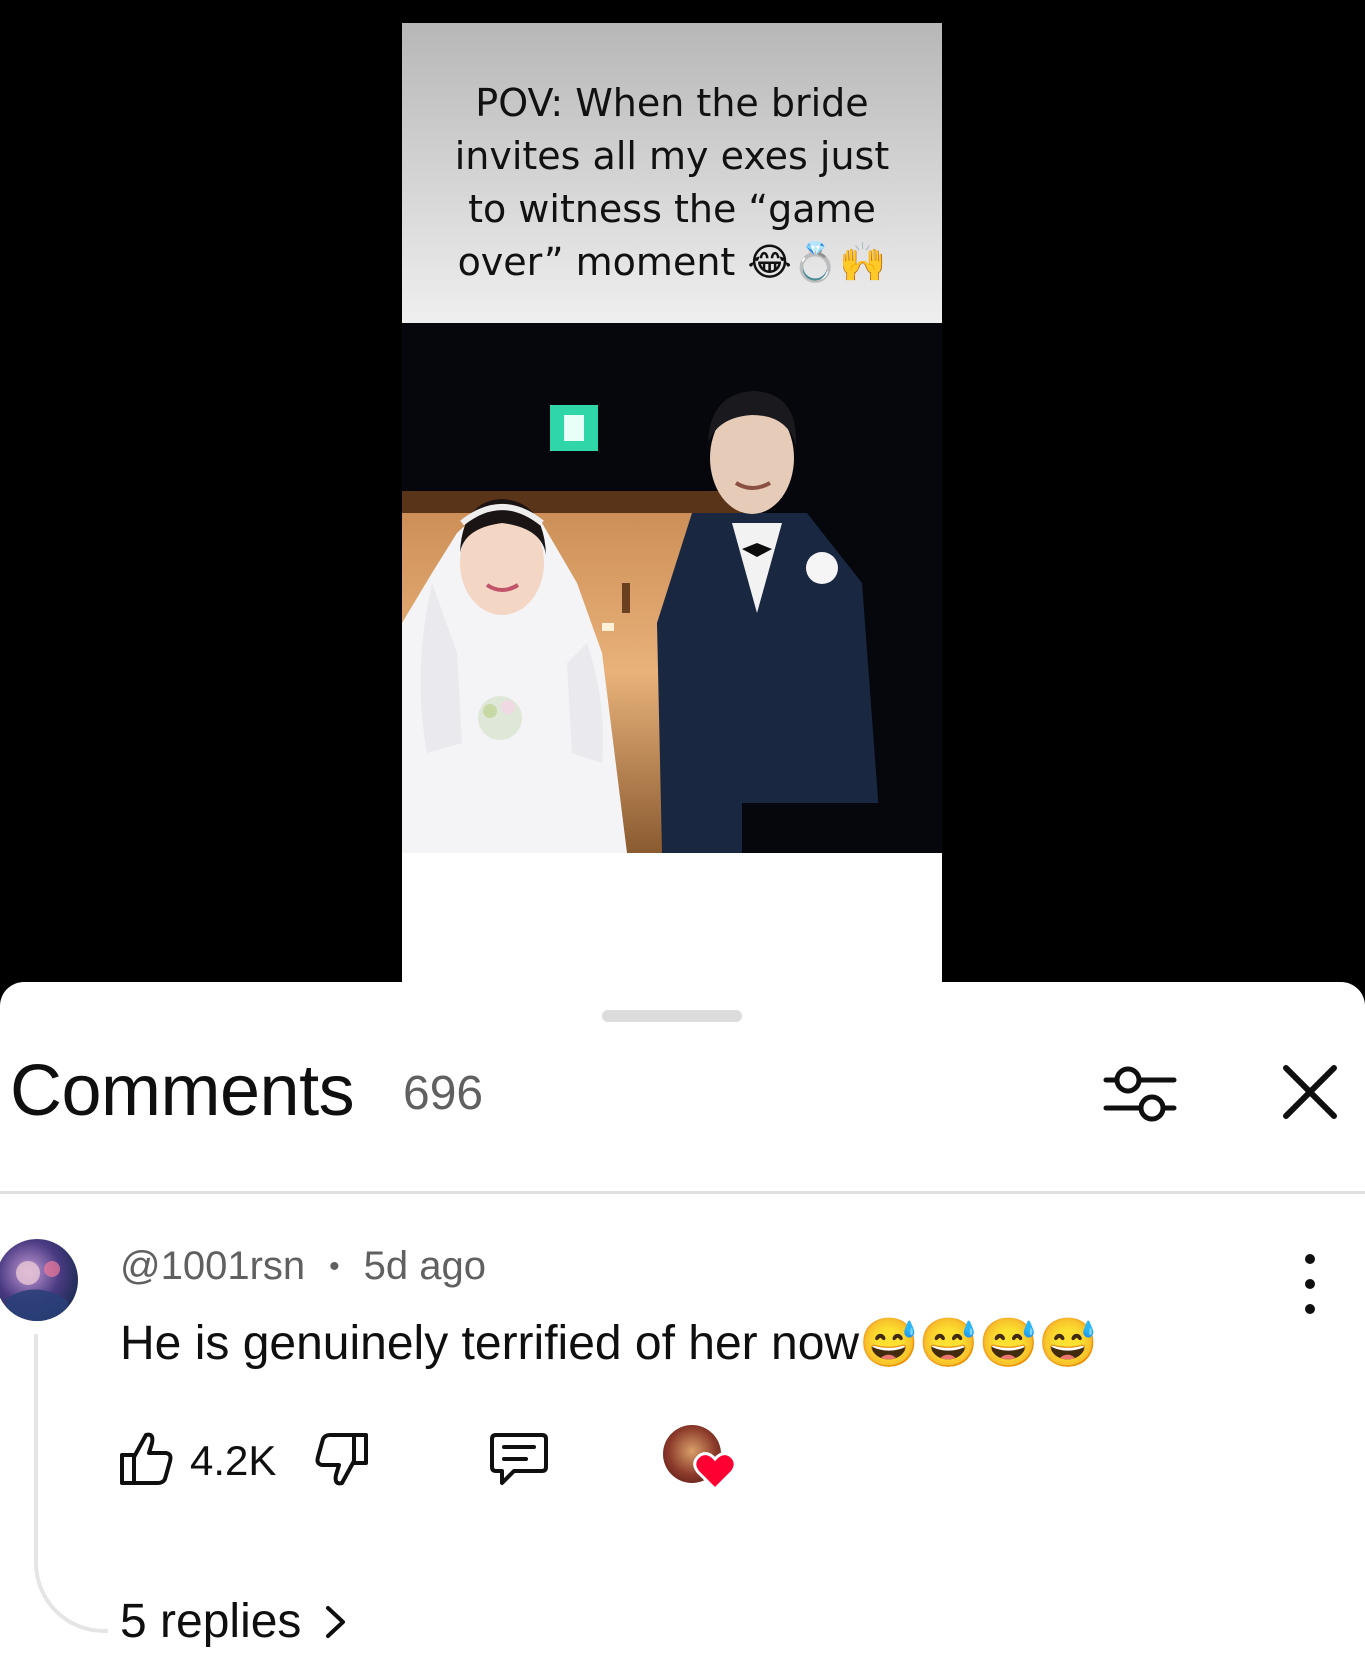 The image size is (1365, 1674). I want to click on sliders-icon, so click(1140, 1094).